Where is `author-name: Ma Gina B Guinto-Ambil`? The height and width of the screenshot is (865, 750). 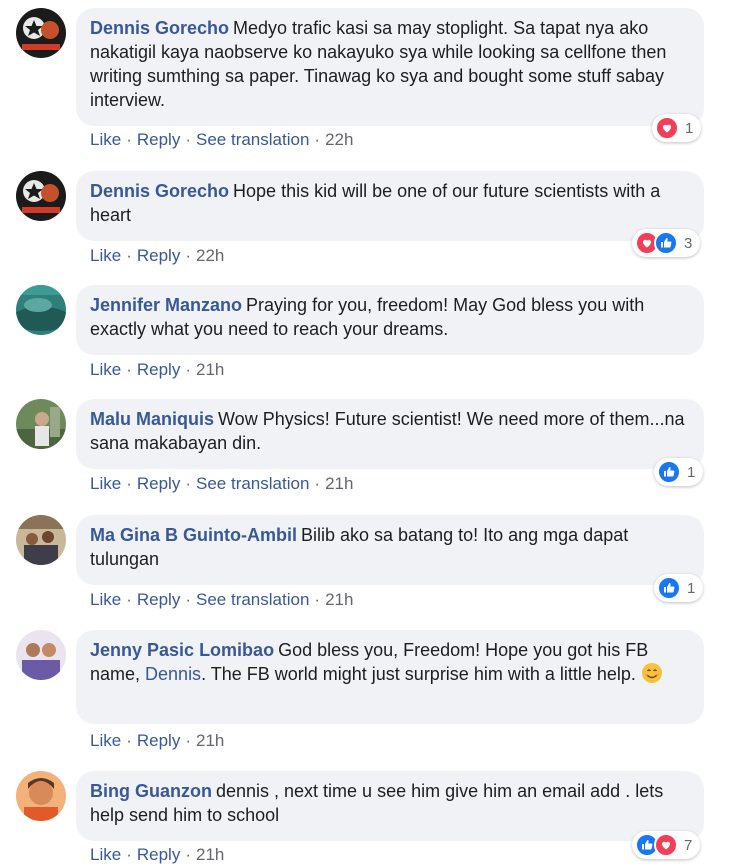
author-name: Ma Gina B Guinto-Ambil is located at coordinates (193, 535).